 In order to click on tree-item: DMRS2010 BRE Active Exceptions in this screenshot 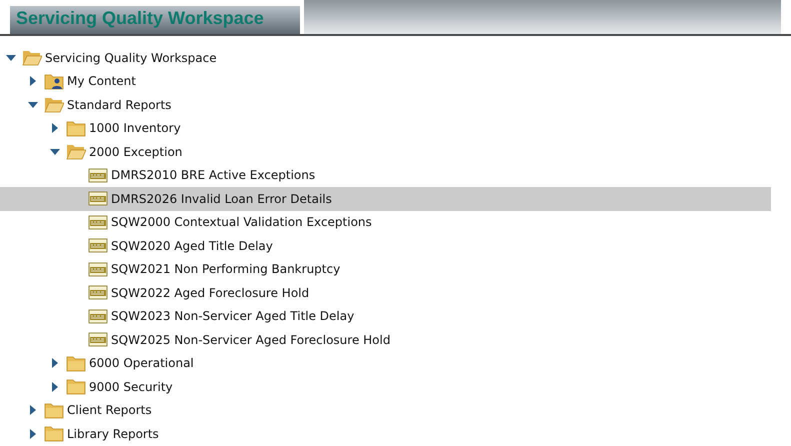, I will do `click(395, 175)`.